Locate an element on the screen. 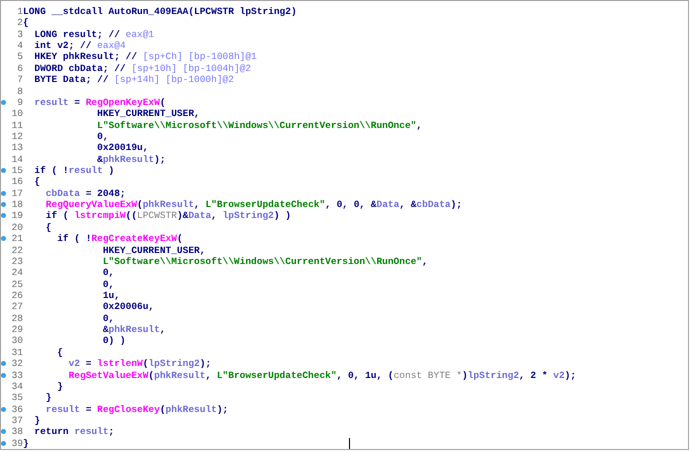 This screenshot has width=690, height=451. code-line: LONG result; // eax@1 is located at coordinates (93, 34).